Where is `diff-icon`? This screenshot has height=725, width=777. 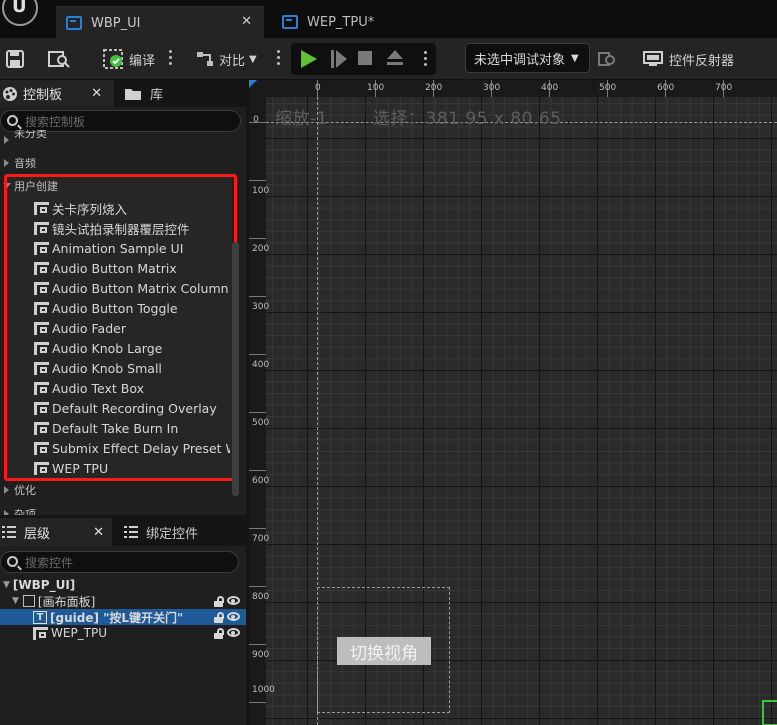
diff-icon is located at coordinates (205, 59).